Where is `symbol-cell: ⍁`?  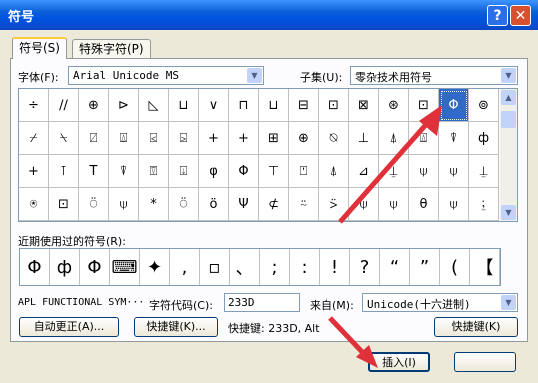
symbol-cell: ⍁ is located at coordinates (94, 138).